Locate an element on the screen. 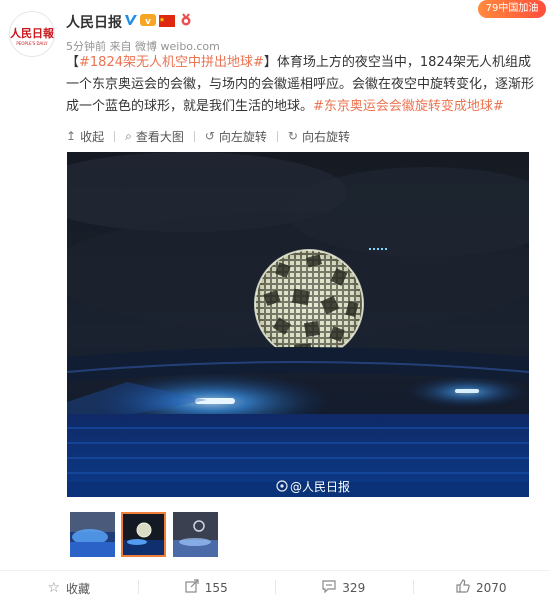 This screenshot has width=550, height=605. repost-button: 155 is located at coordinates (207, 588).